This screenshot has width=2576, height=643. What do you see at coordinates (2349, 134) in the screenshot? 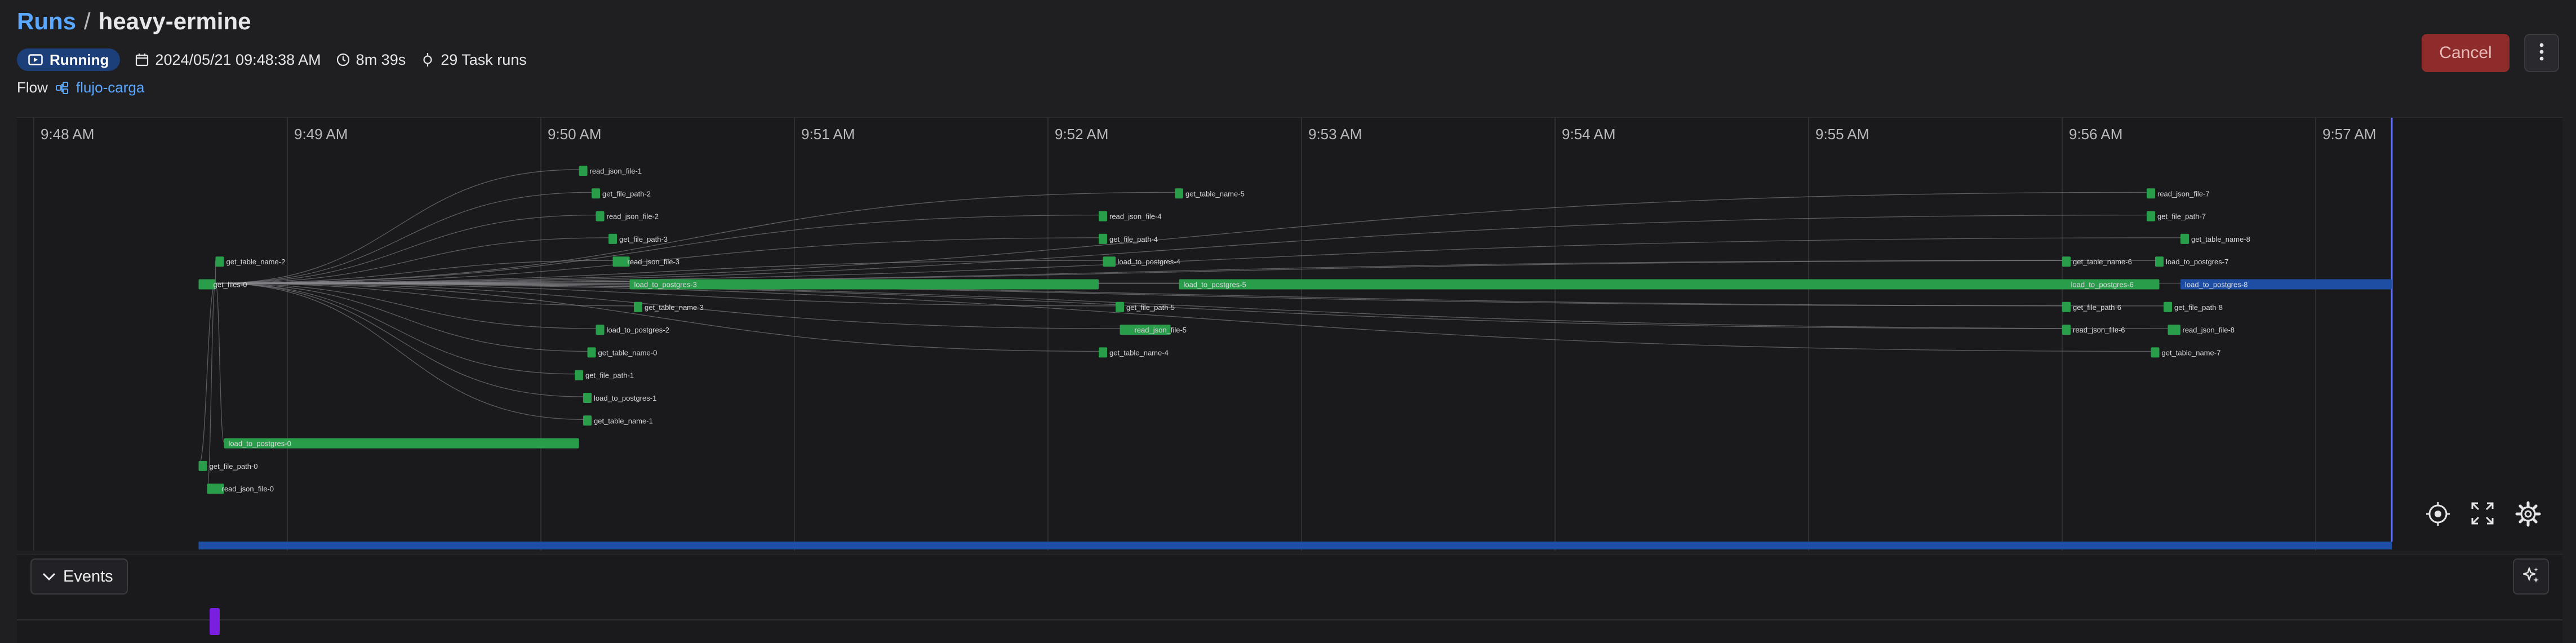
I see `time-tick-label: 9:57 AM` at bounding box center [2349, 134].